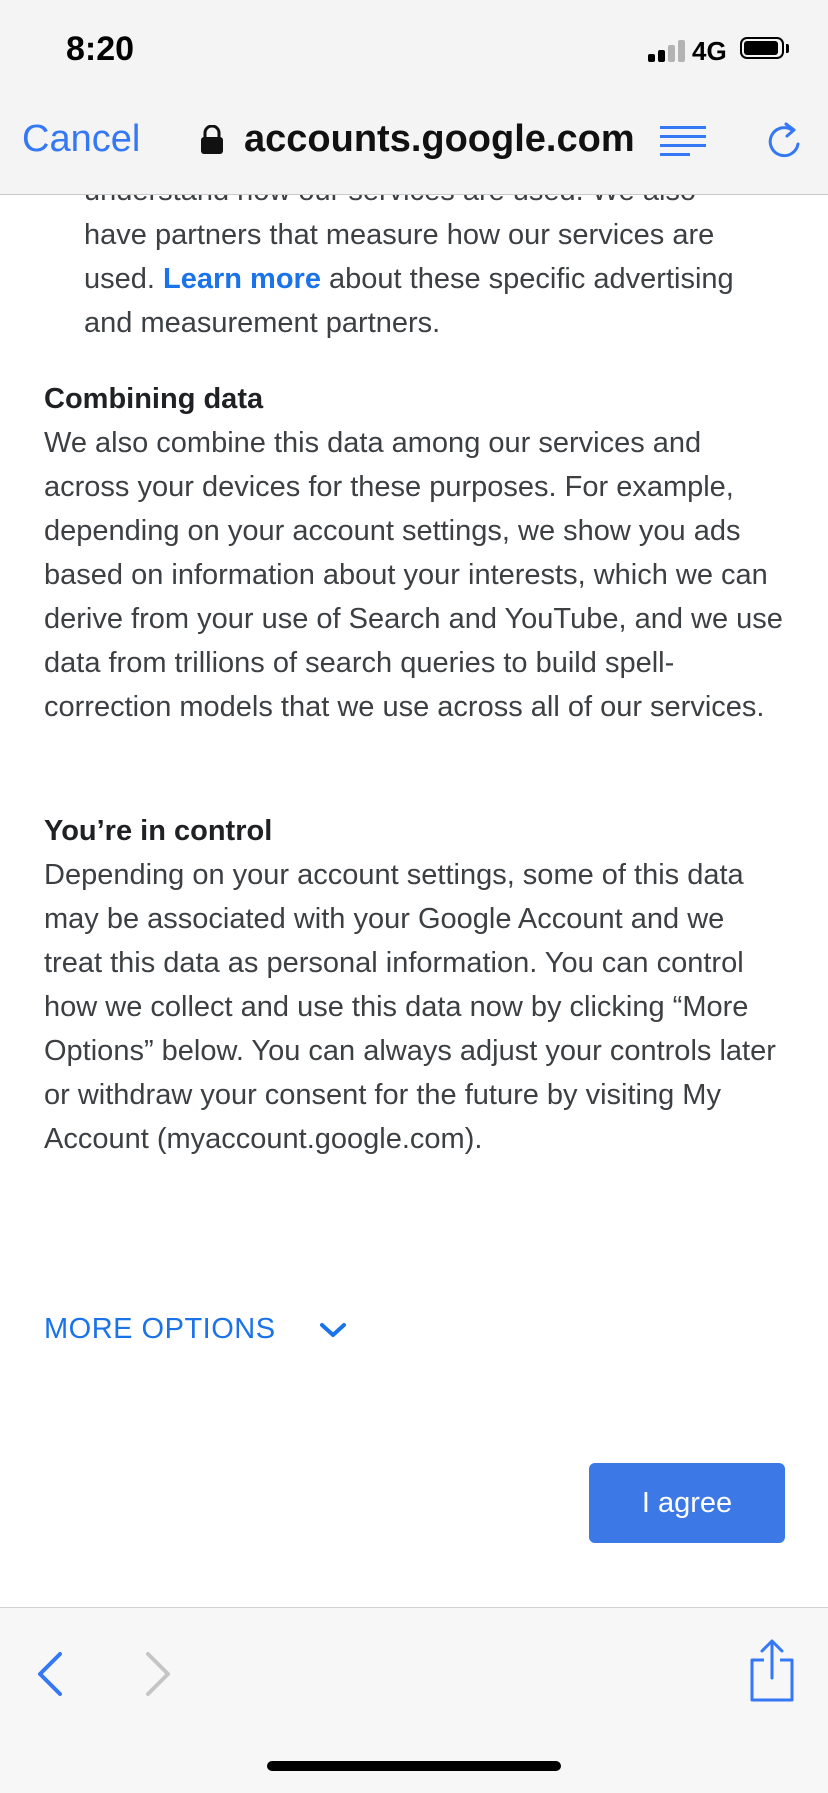  What do you see at coordinates (81, 139) in the screenshot?
I see `cancel-button: Cancel` at bounding box center [81, 139].